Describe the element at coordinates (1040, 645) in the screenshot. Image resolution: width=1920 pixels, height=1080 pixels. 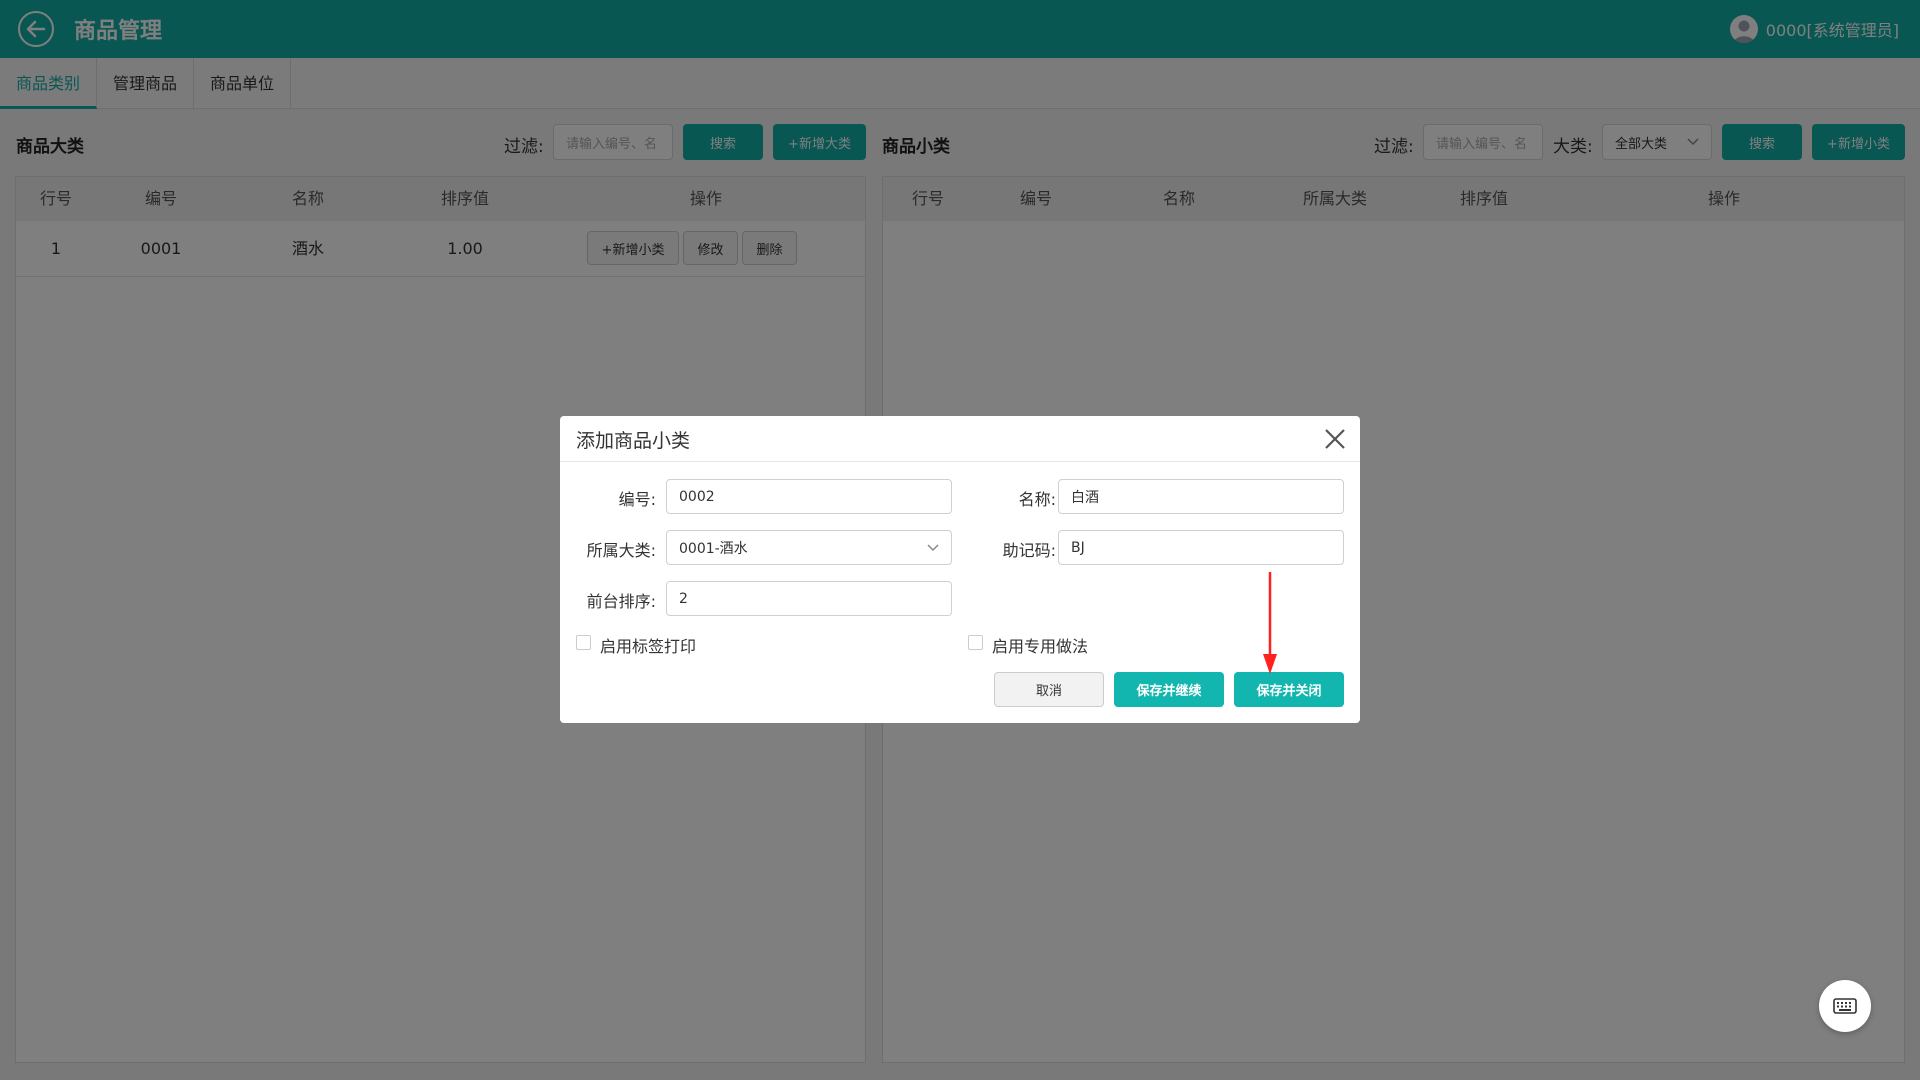
I see `special-method-label: 启用专用做法` at that location.